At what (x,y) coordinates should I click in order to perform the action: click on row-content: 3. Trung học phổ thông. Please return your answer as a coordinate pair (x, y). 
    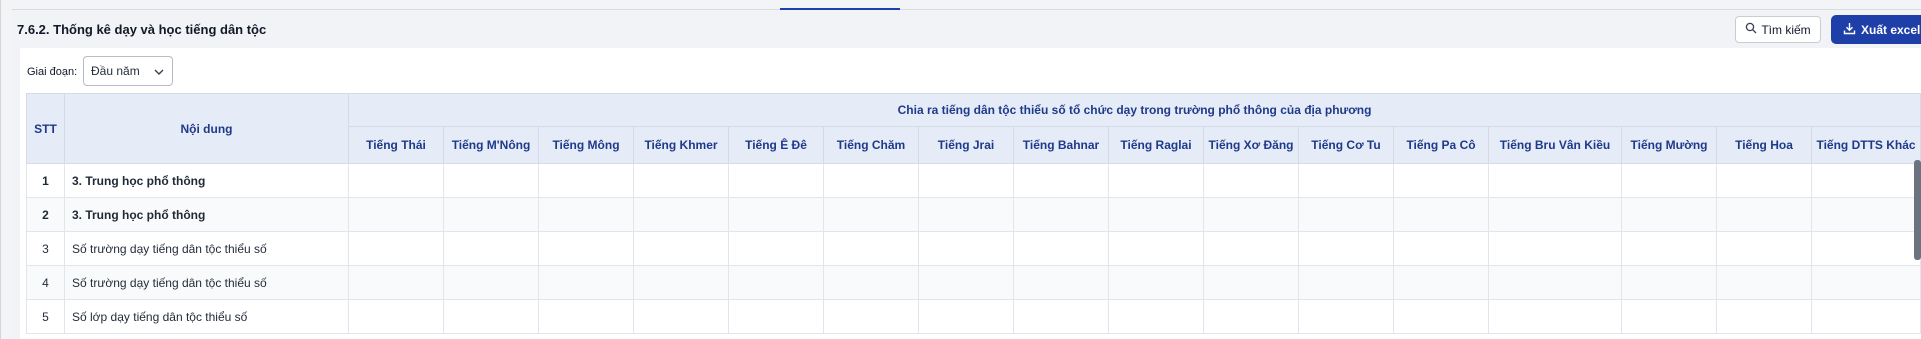
    Looking at the image, I should click on (206, 180).